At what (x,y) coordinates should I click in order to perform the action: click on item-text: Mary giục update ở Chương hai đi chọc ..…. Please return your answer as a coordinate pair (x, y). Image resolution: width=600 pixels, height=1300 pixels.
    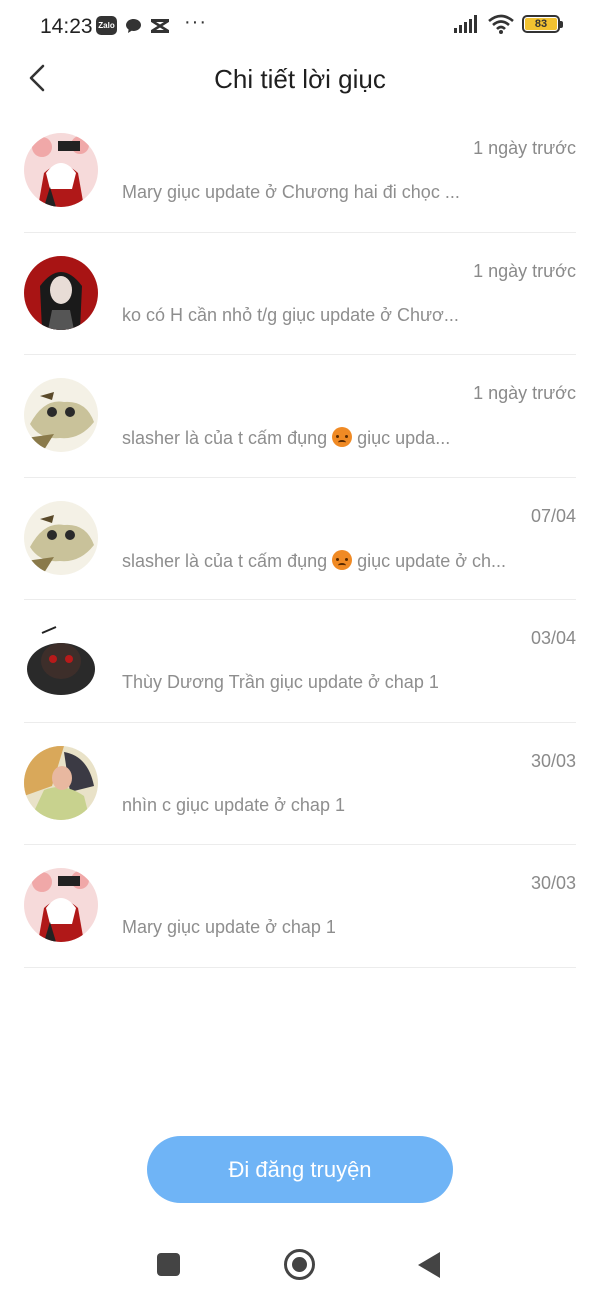
    Looking at the image, I should click on (291, 192).